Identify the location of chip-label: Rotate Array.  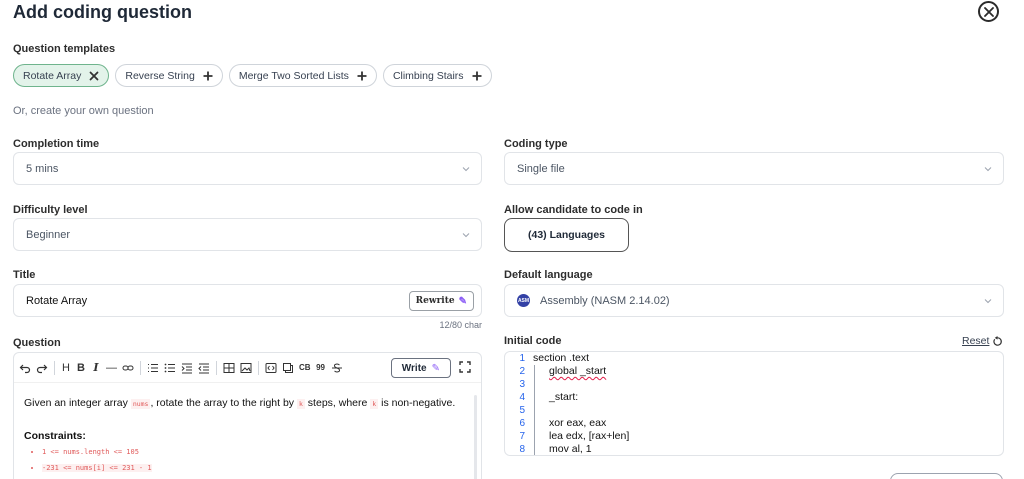
(52, 75).